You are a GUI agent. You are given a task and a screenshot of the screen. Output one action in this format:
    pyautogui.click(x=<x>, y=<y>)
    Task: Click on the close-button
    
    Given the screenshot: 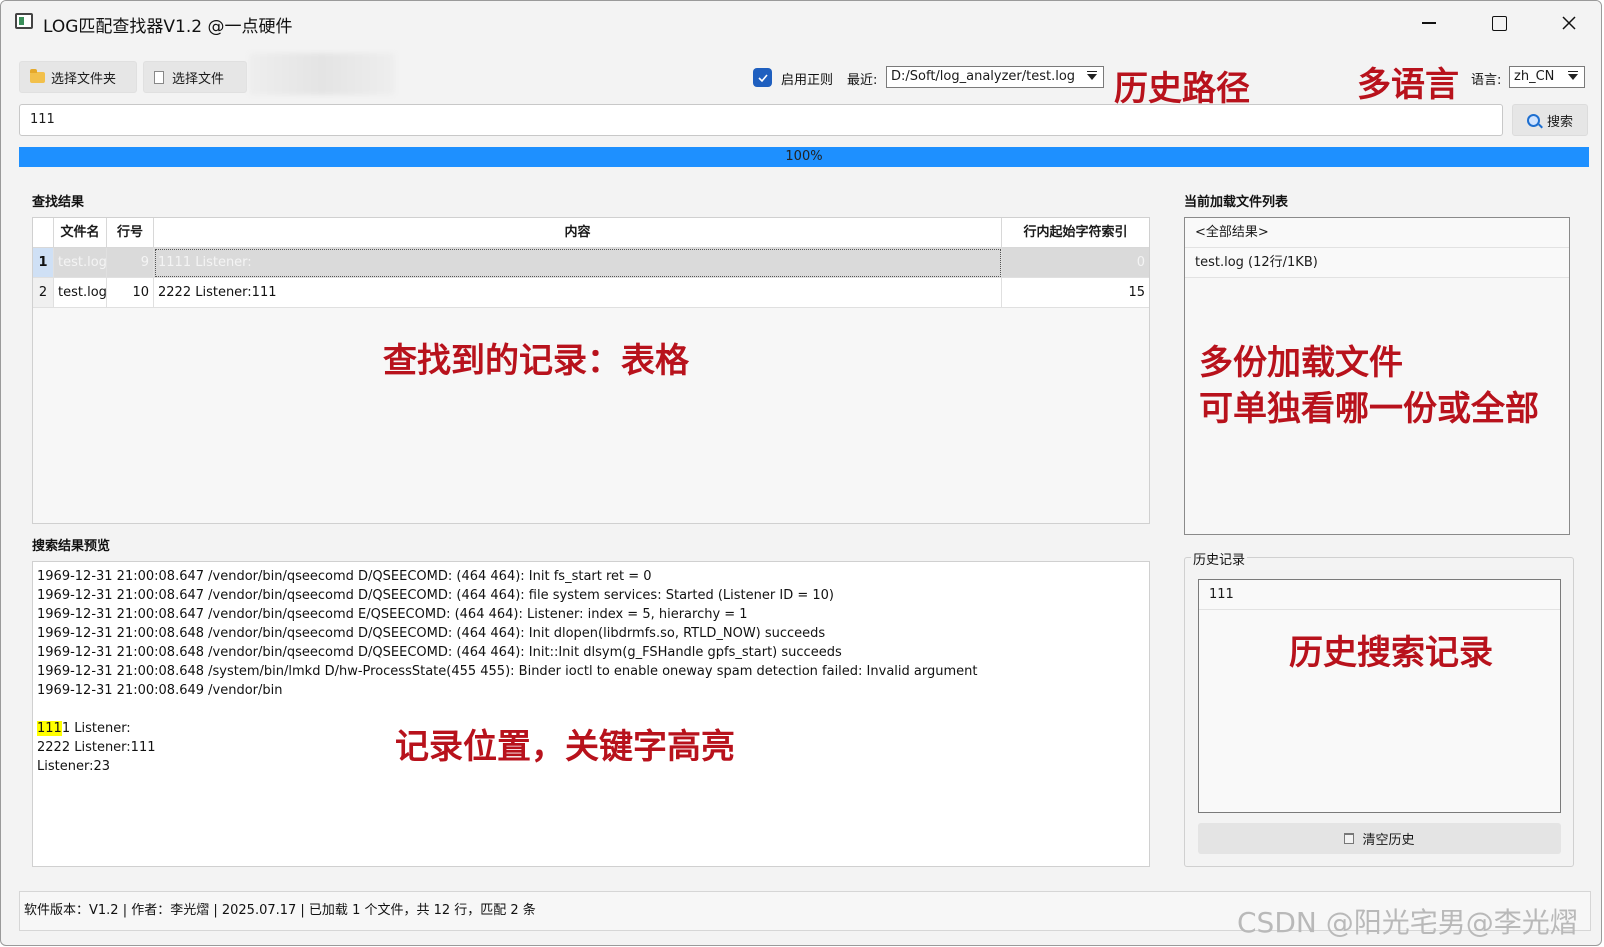 What is the action you would take?
    pyautogui.click(x=1569, y=23)
    